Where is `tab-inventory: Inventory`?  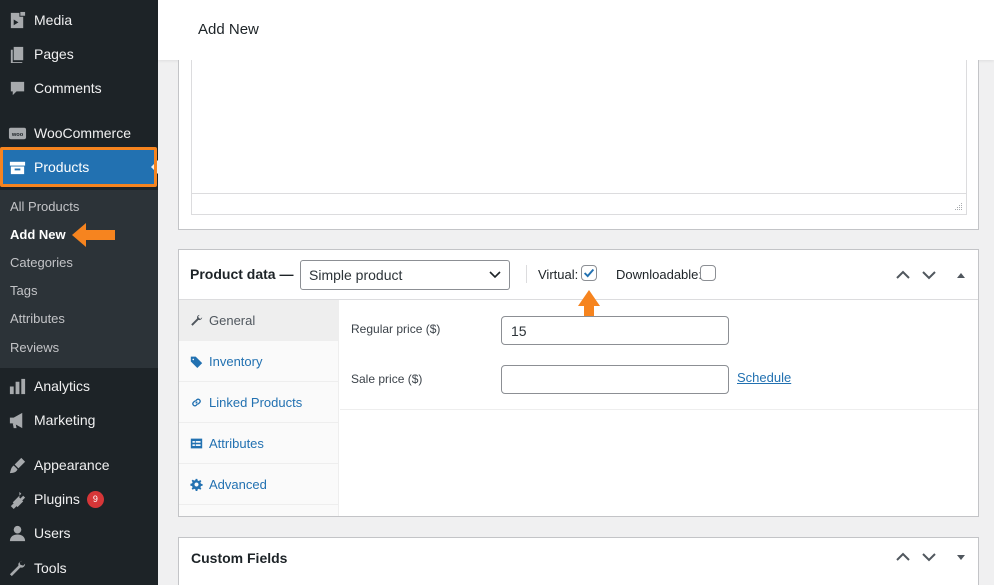 tab-inventory: Inventory is located at coordinates (259, 361).